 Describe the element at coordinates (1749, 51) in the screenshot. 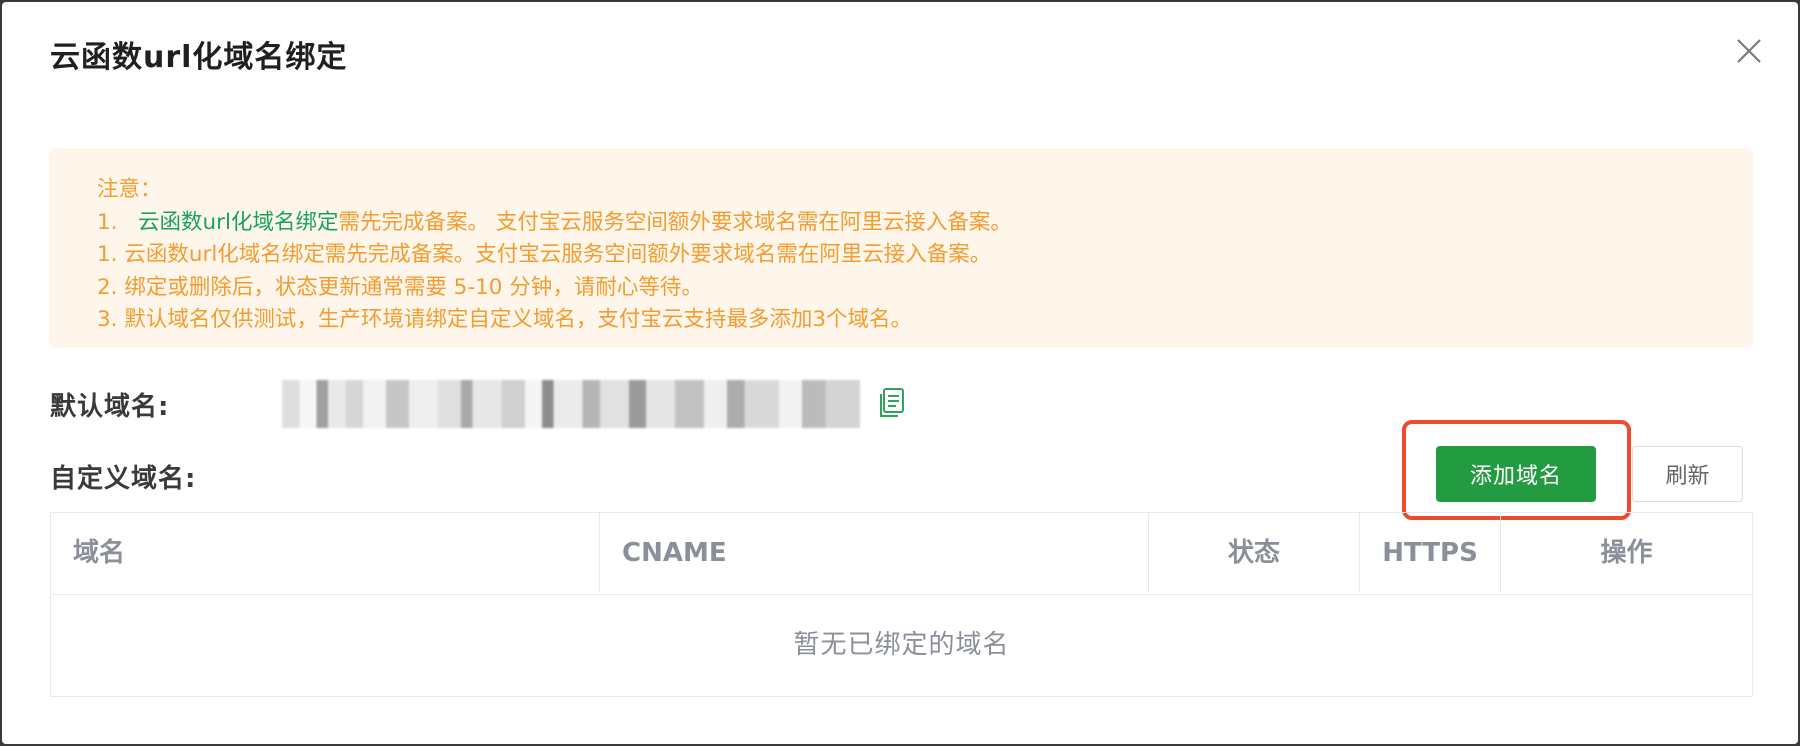

I see `close-icon` at that location.